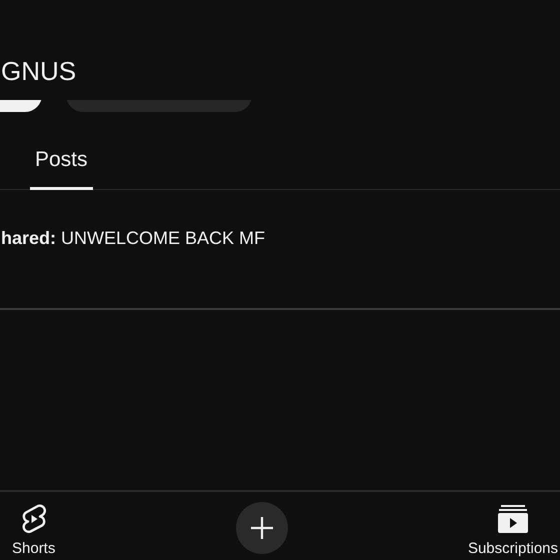  What do you see at coordinates (61, 167) in the screenshot?
I see `tab: Posts` at bounding box center [61, 167].